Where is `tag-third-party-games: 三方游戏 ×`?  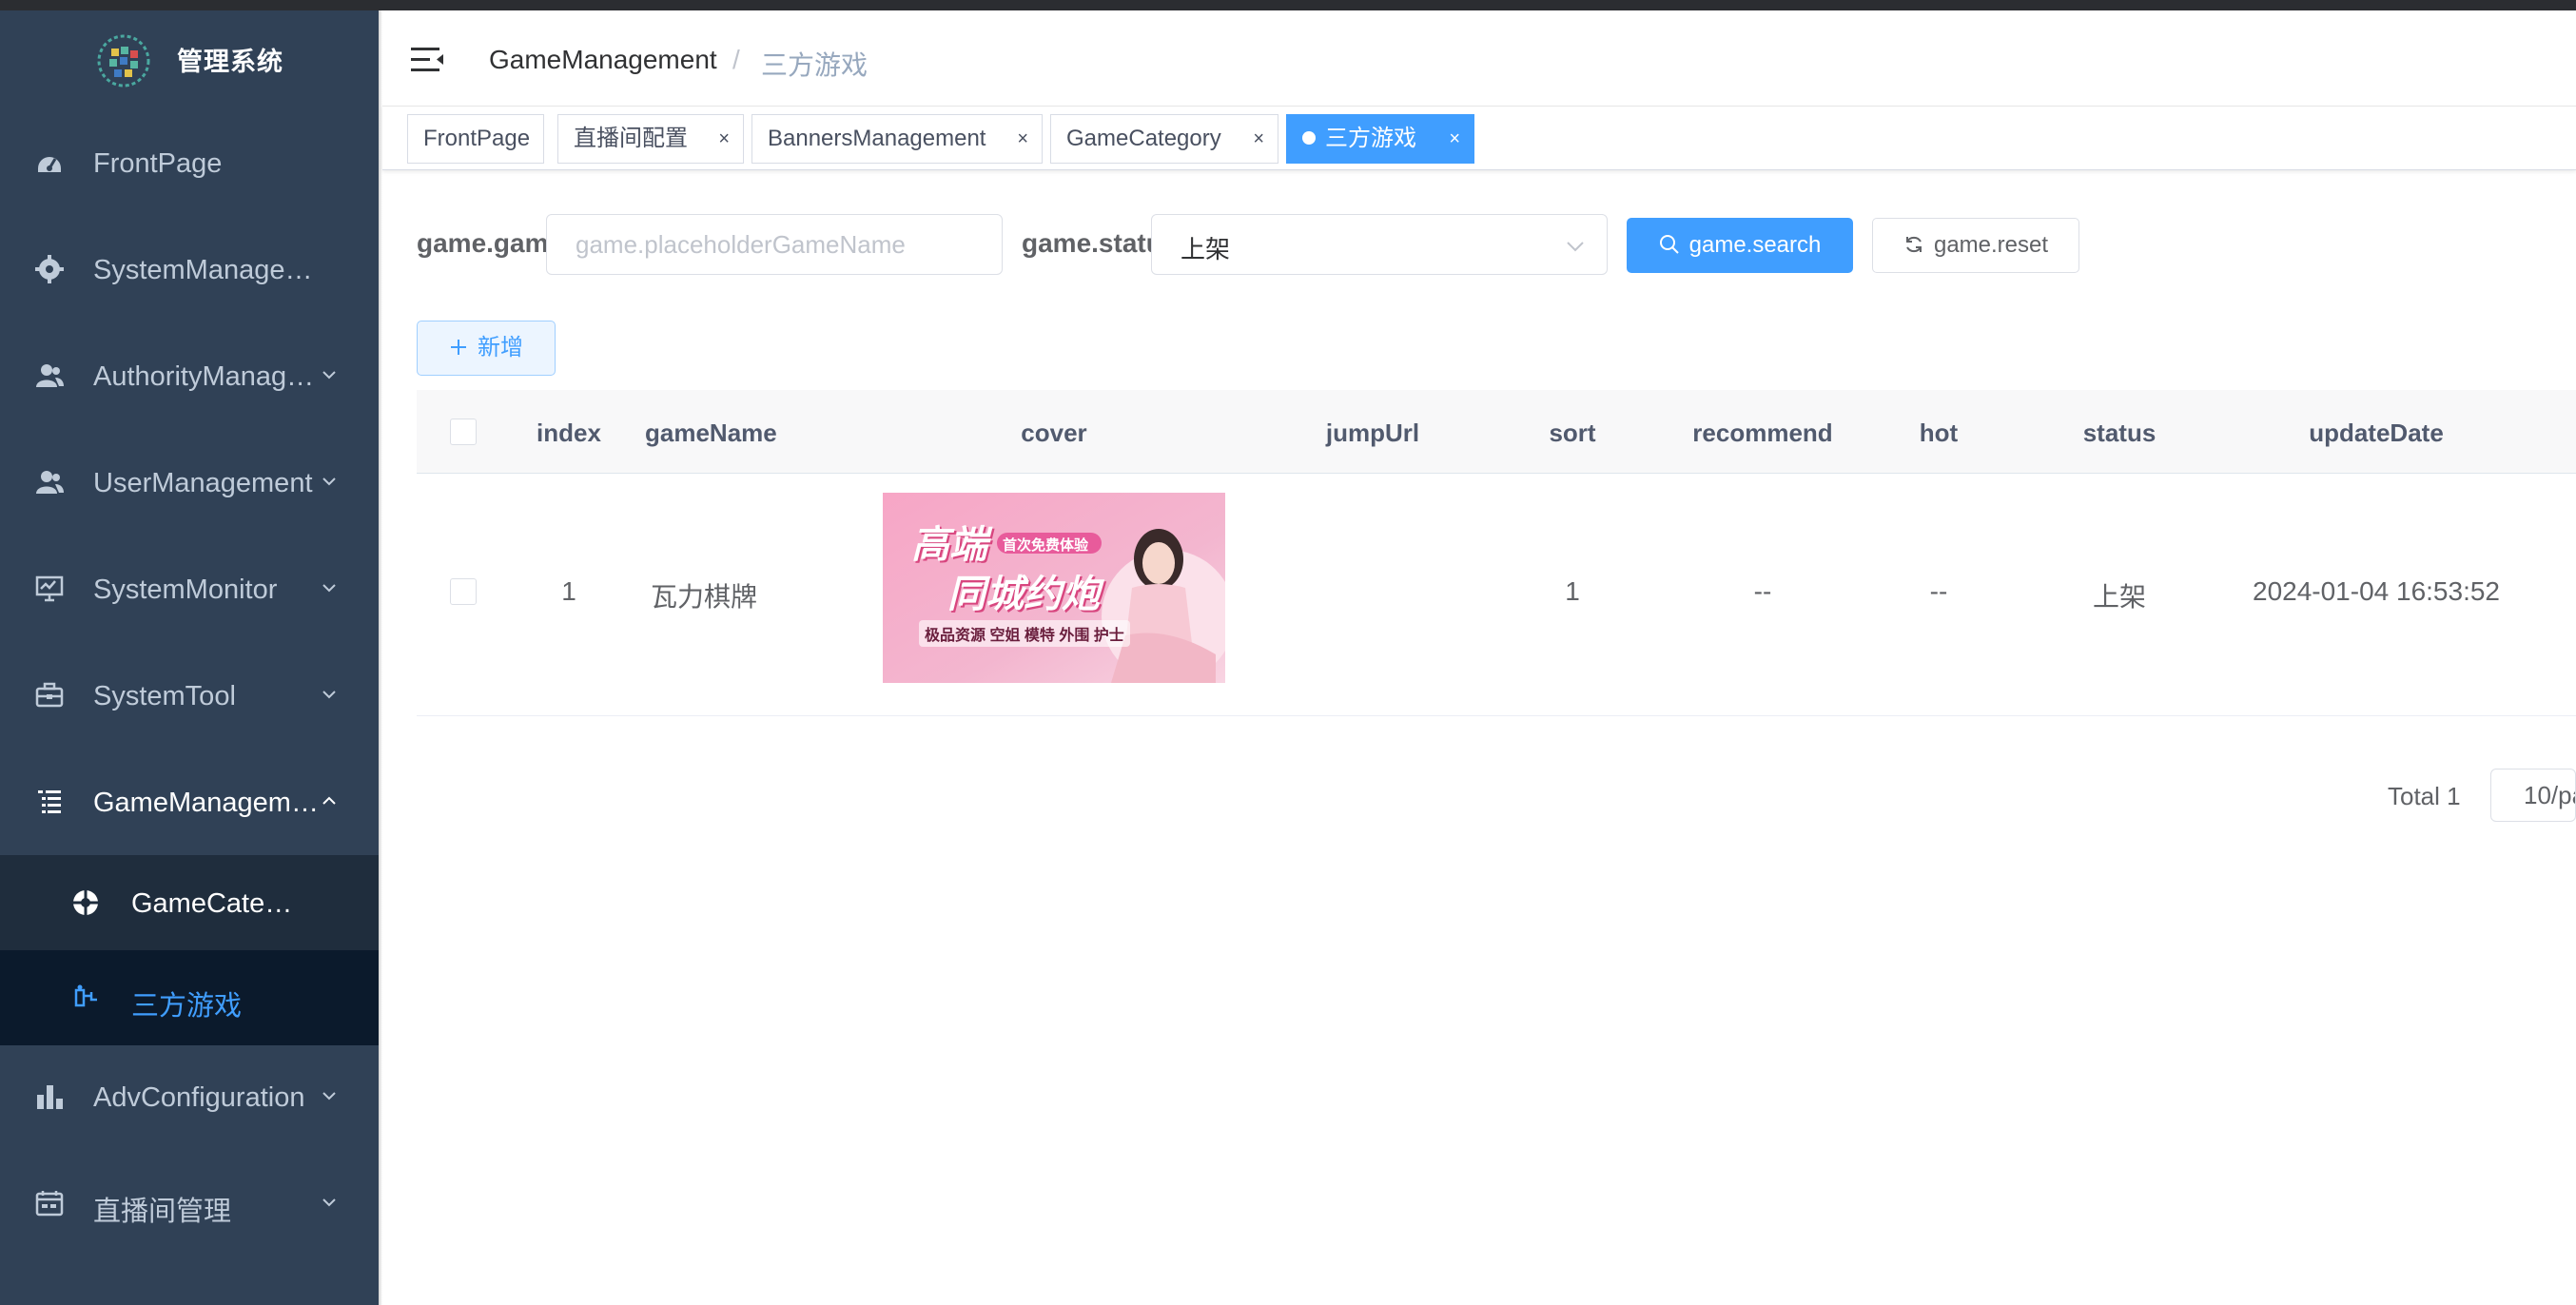 tag-third-party-games: 三方游戏 × is located at coordinates (1380, 139).